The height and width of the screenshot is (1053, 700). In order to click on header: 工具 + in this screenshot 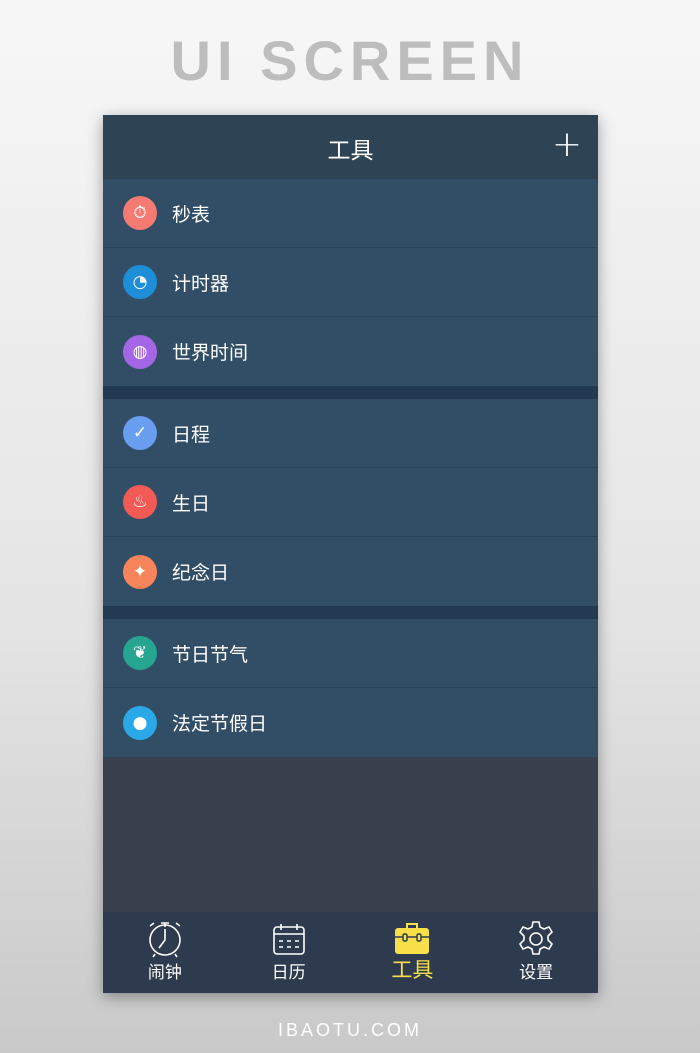, I will do `click(350, 147)`.